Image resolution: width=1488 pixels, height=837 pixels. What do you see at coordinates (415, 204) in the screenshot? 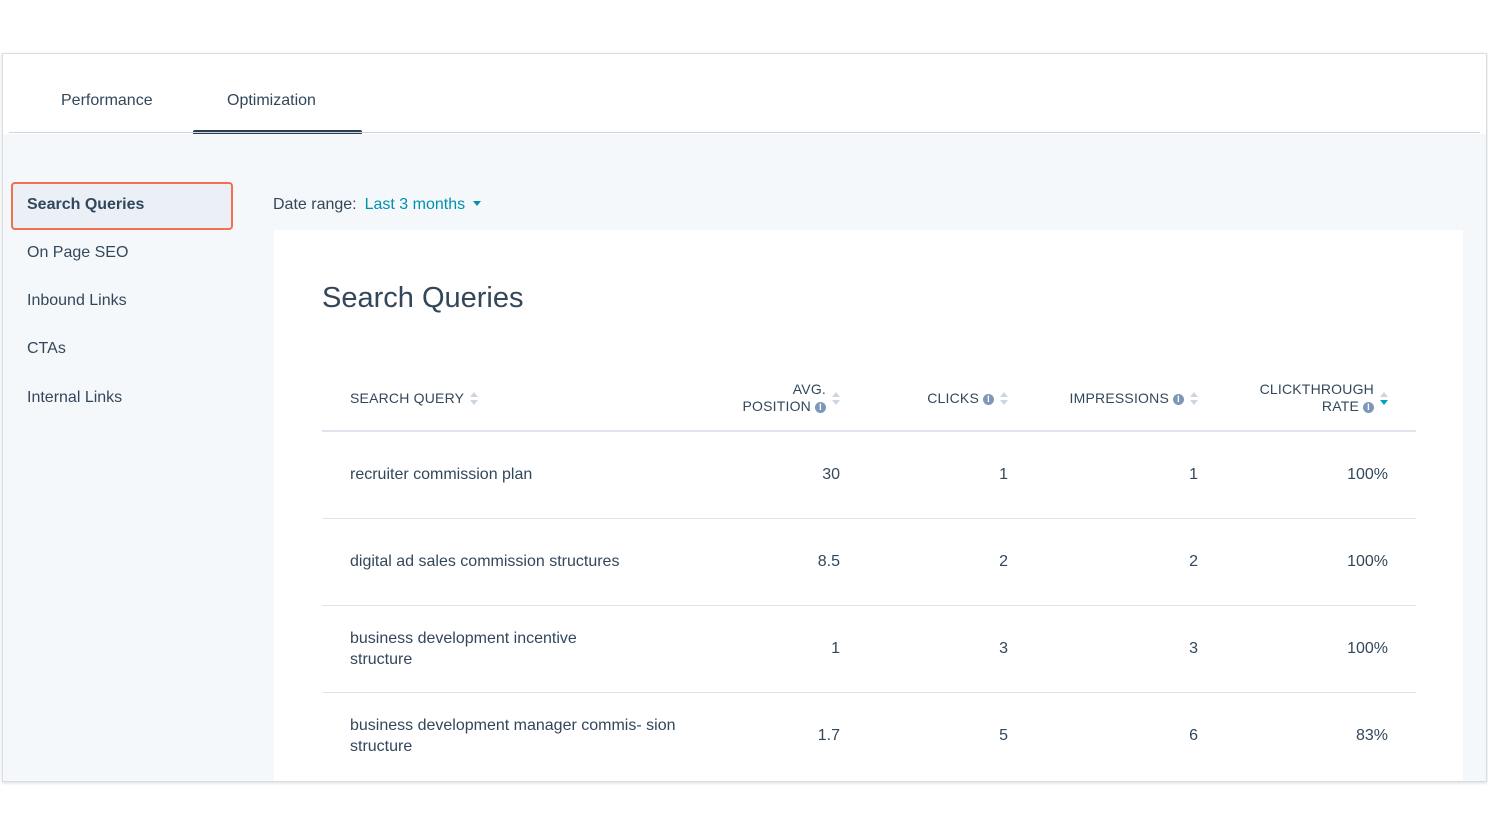
I see `date-range-value: Last 3 months` at bounding box center [415, 204].